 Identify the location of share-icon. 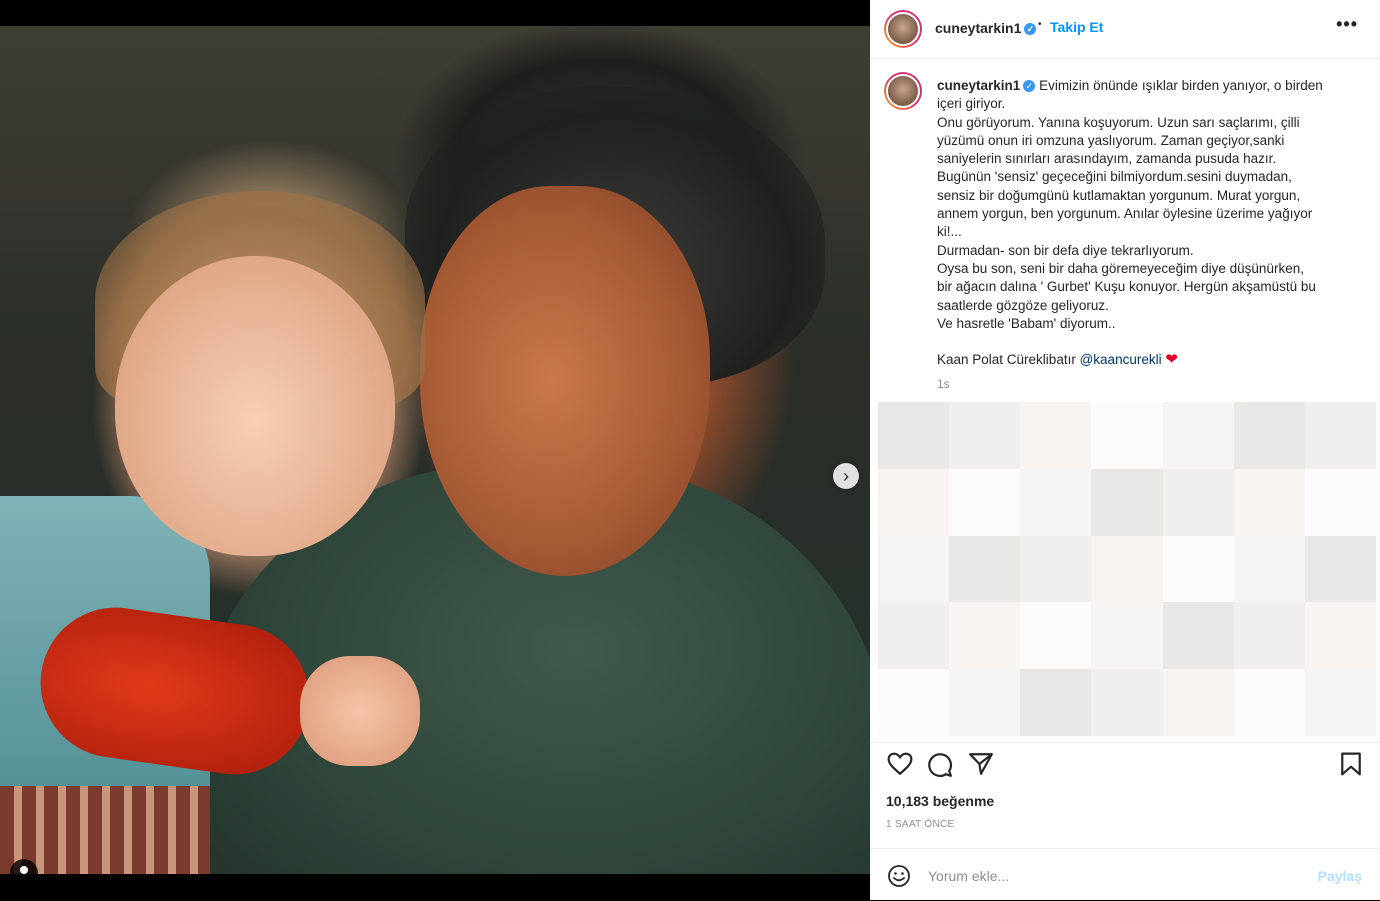
(981, 764).